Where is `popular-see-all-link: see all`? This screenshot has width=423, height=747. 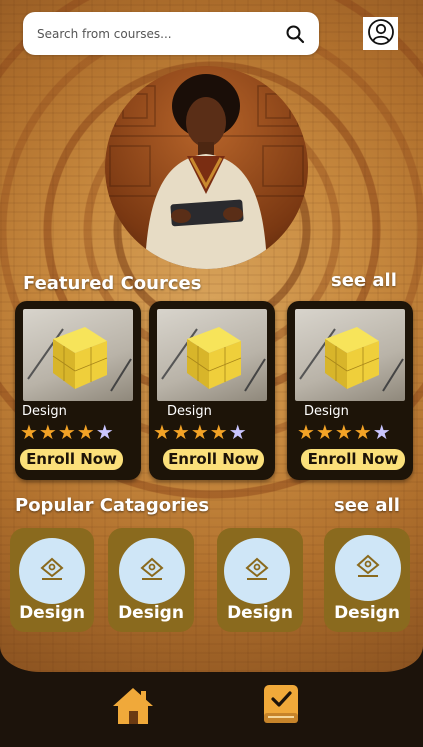
popular-see-all-link: see all is located at coordinates (367, 505).